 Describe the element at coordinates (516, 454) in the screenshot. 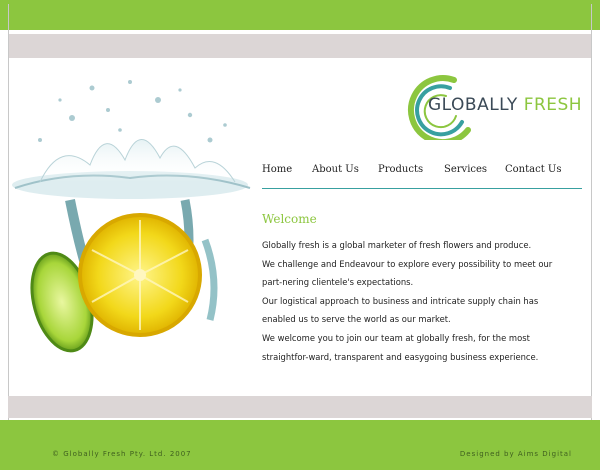

I see `footer-credit: Designed by Aims Digital` at that location.